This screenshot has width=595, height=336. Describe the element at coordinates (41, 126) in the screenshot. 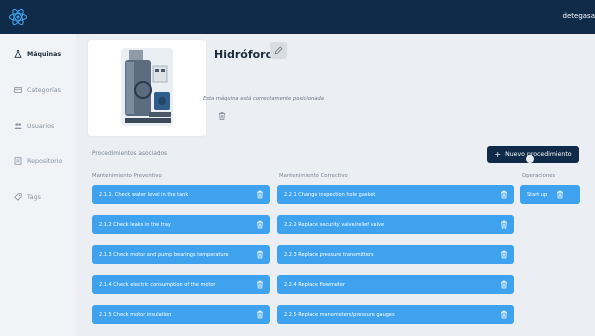

I see `sidebar-item-label: Usuarios` at that location.